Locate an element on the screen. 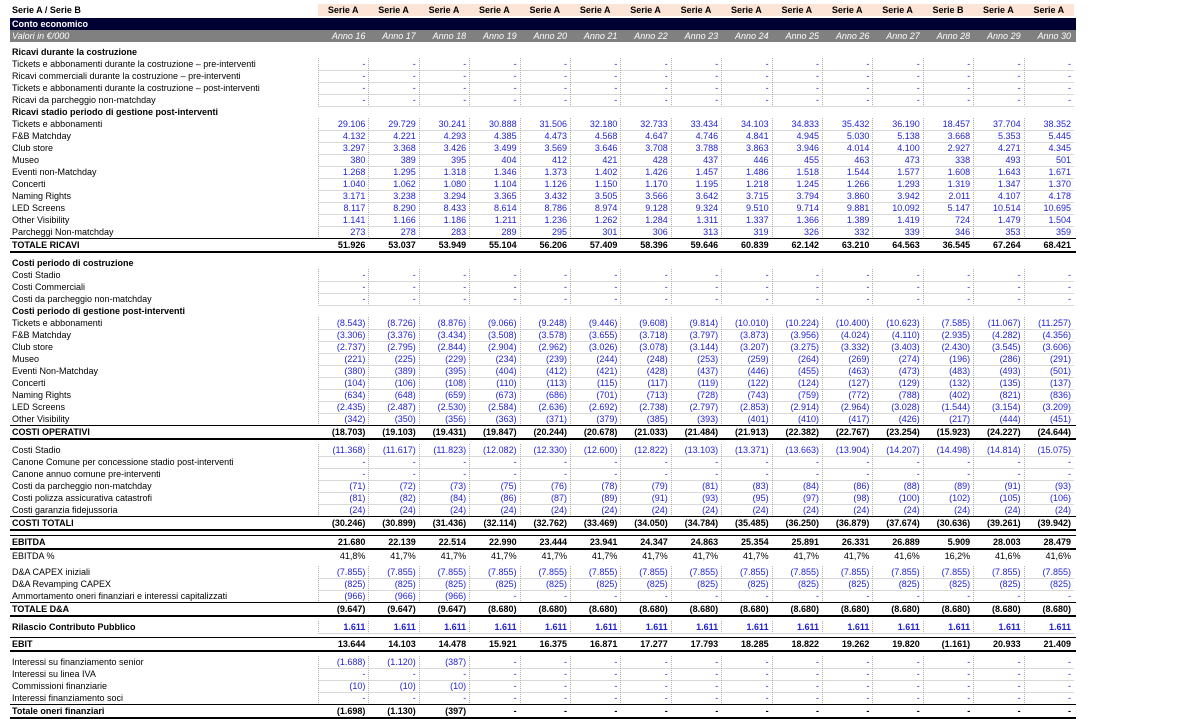 This screenshot has height=719, width=1200. row-label: Naming Rights is located at coordinates (42, 196).